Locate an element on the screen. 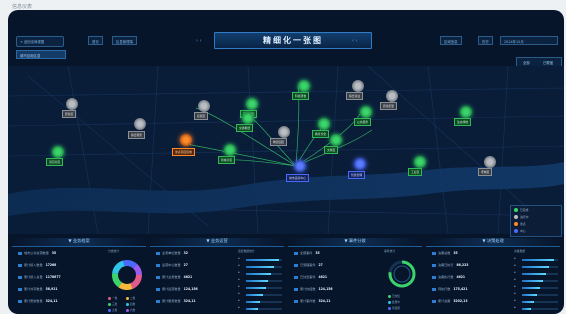  stat-row: 全部事件 35 is located at coordinates (307, 252).